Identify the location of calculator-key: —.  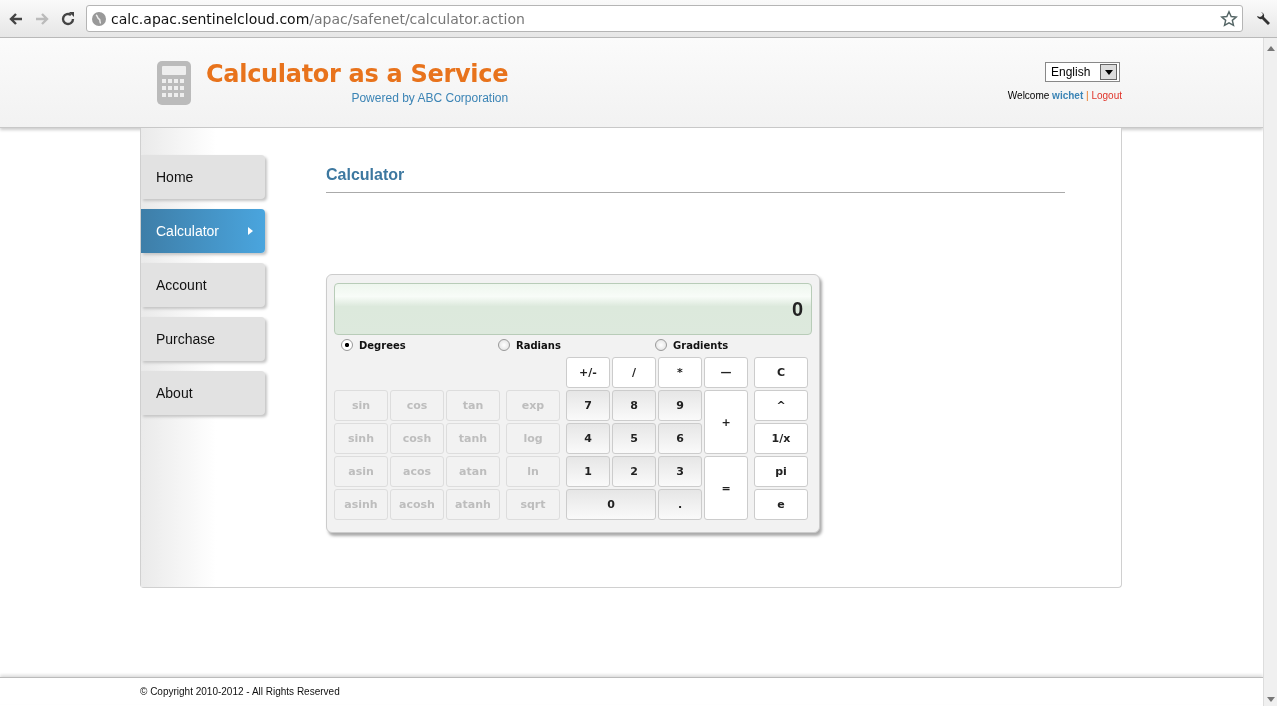
(726, 372).